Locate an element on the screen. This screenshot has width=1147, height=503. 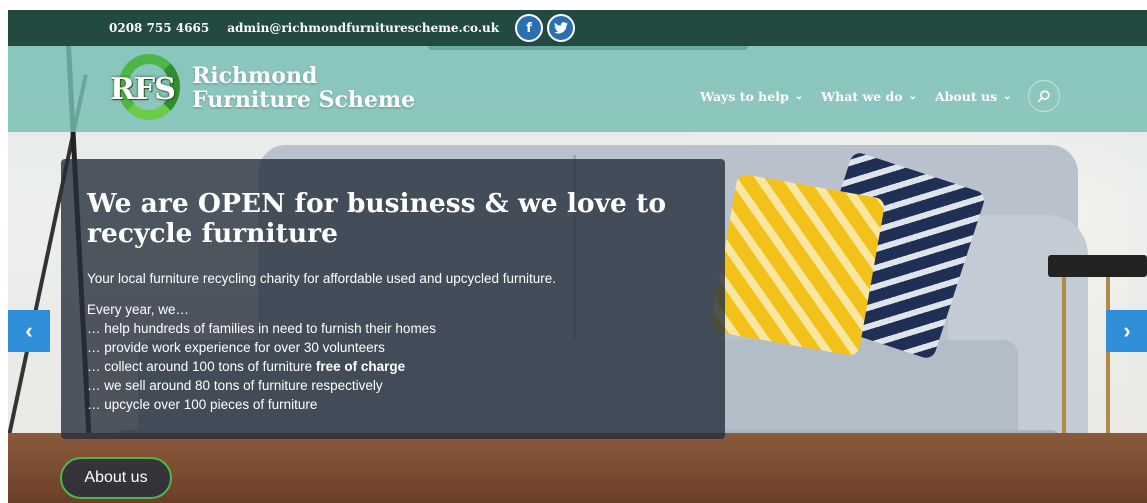
site-logo: RFS Richmond Furniture Scheme is located at coordinates (261, 88).